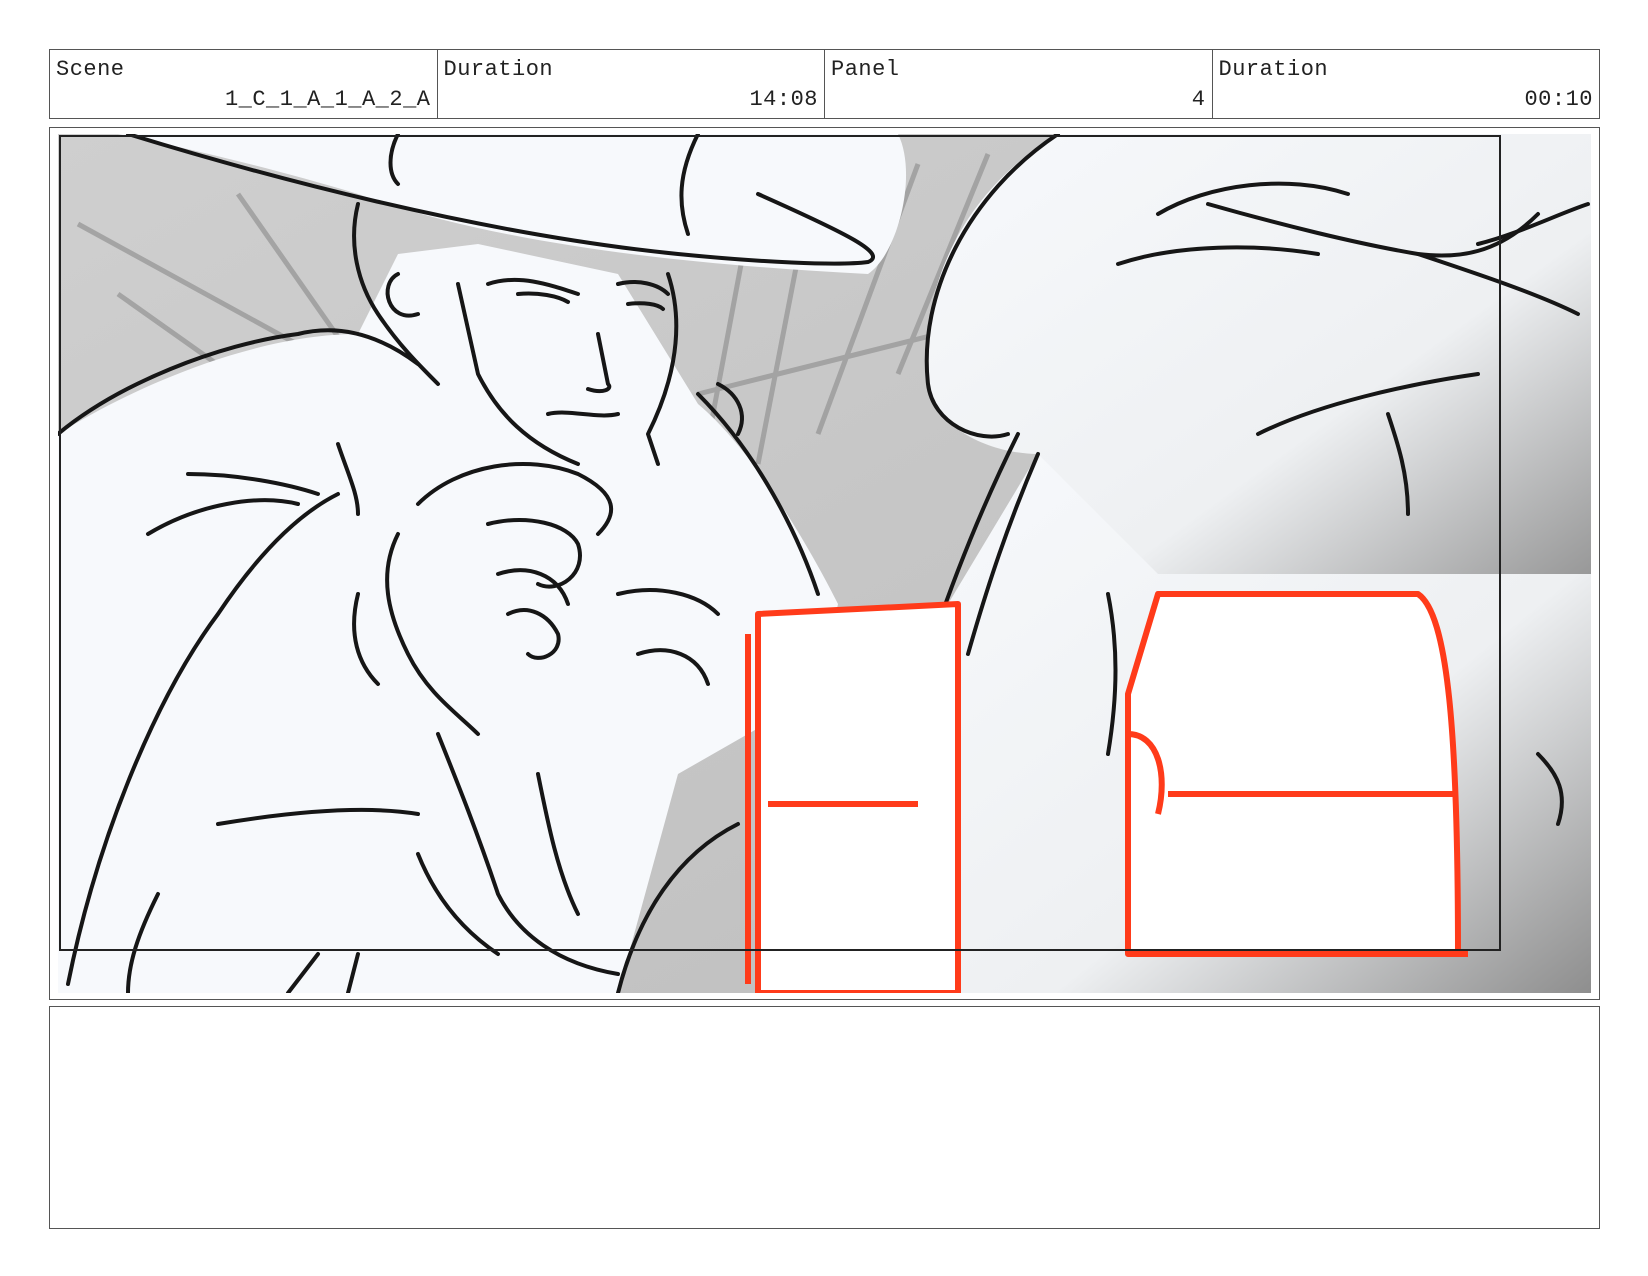 This screenshot has width=1648, height=1276. What do you see at coordinates (1558, 99) in the screenshot?
I see `panel-duration-value: 00:10` at bounding box center [1558, 99].